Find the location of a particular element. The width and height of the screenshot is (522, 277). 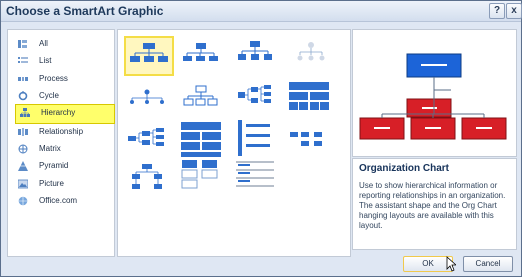

layout-title: Organization Chart is located at coordinates (404, 168).